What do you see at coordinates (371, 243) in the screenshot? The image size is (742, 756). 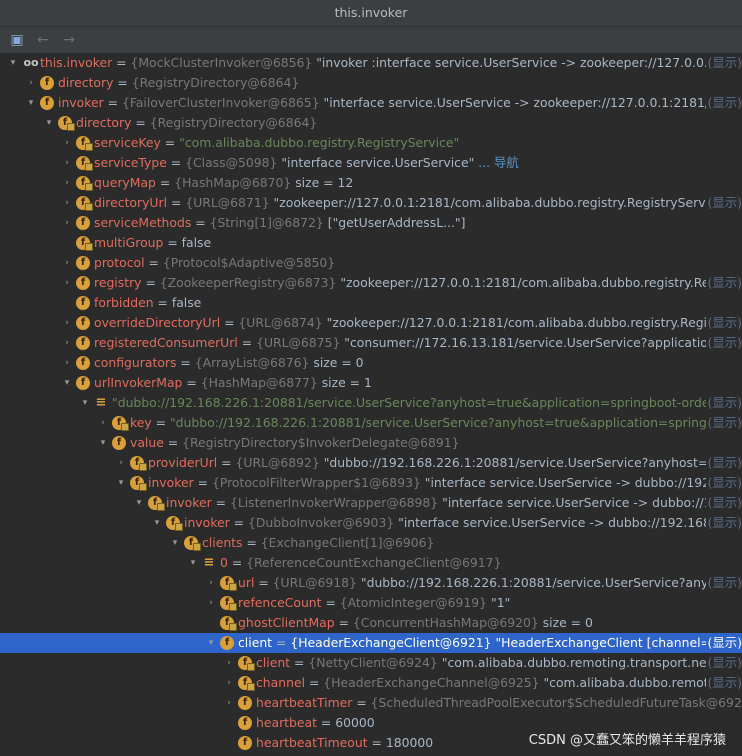 I see `tree-row: f multiGroup = false` at bounding box center [371, 243].